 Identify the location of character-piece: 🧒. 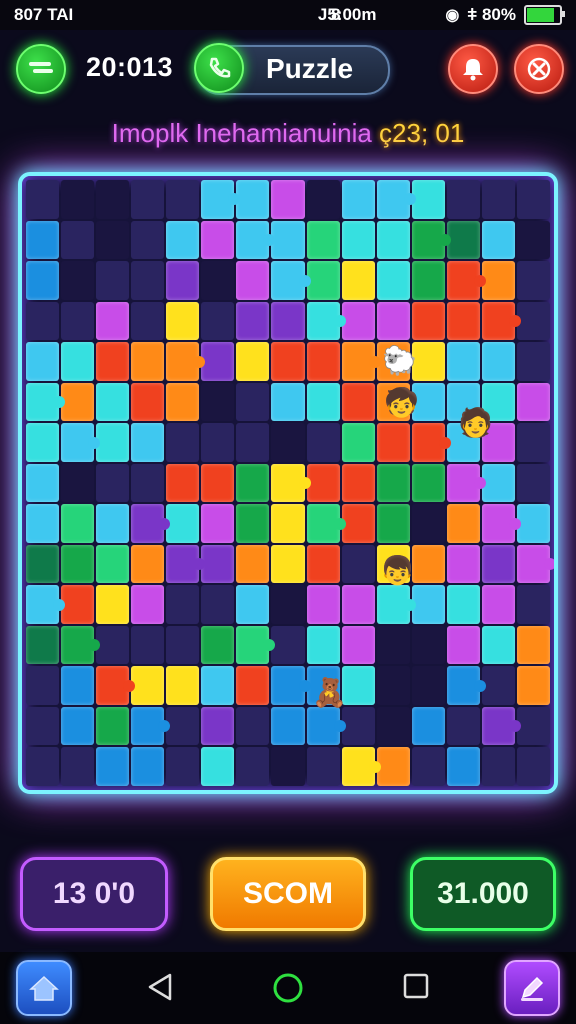
(401, 402).